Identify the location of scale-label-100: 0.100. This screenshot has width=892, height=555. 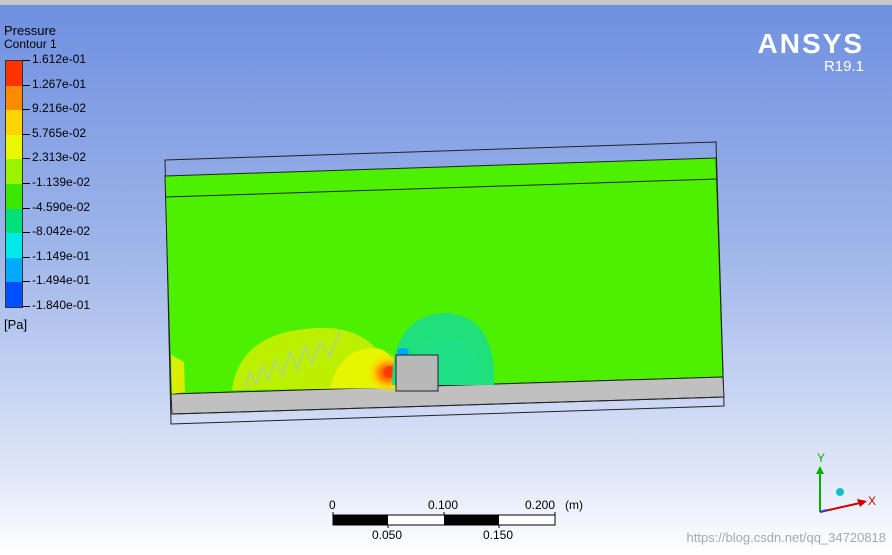
(443, 505).